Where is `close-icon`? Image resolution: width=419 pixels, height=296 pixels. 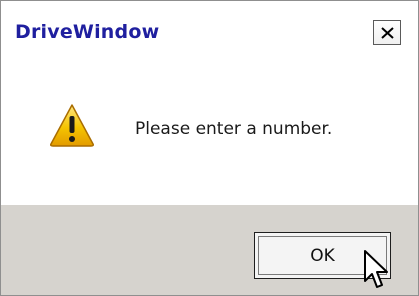 close-icon is located at coordinates (387, 33).